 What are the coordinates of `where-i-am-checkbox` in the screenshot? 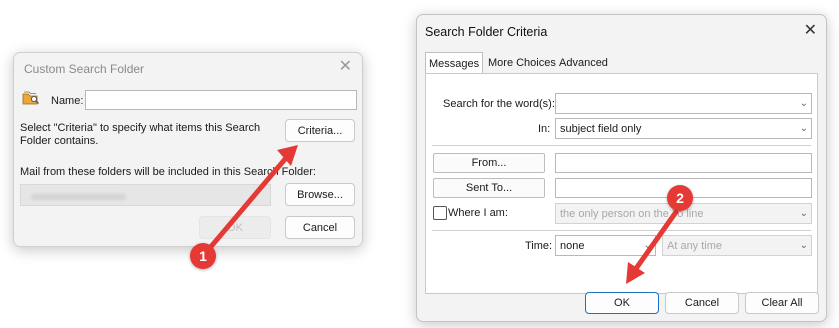 It's located at (440, 213).